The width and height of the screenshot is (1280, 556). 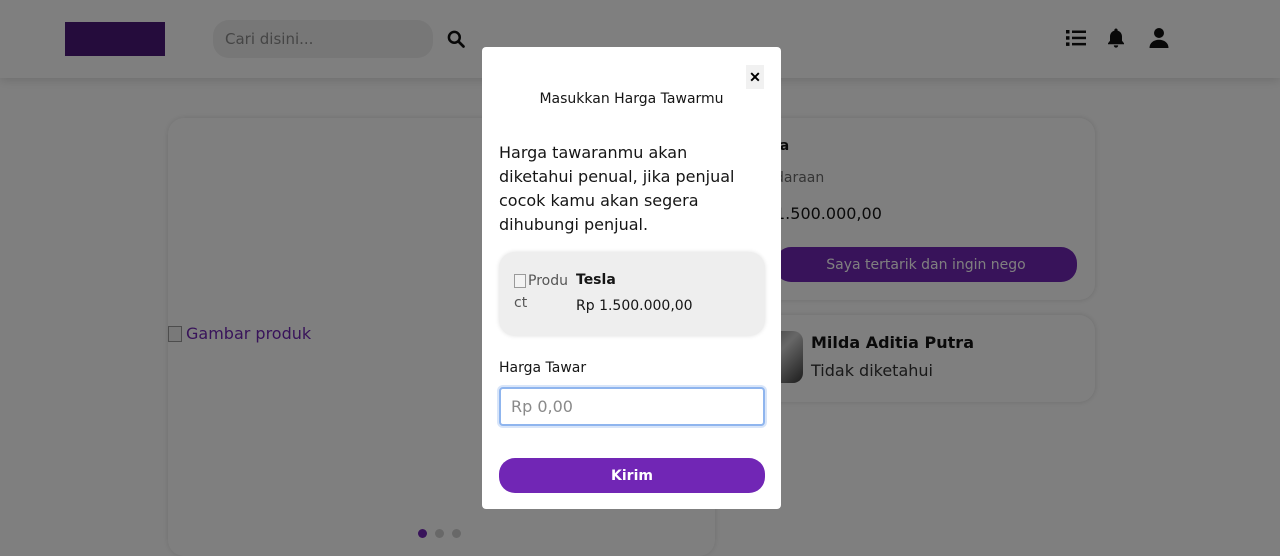 I want to click on offer-price-label: Harga Tawar, so click(x=543, y=368).